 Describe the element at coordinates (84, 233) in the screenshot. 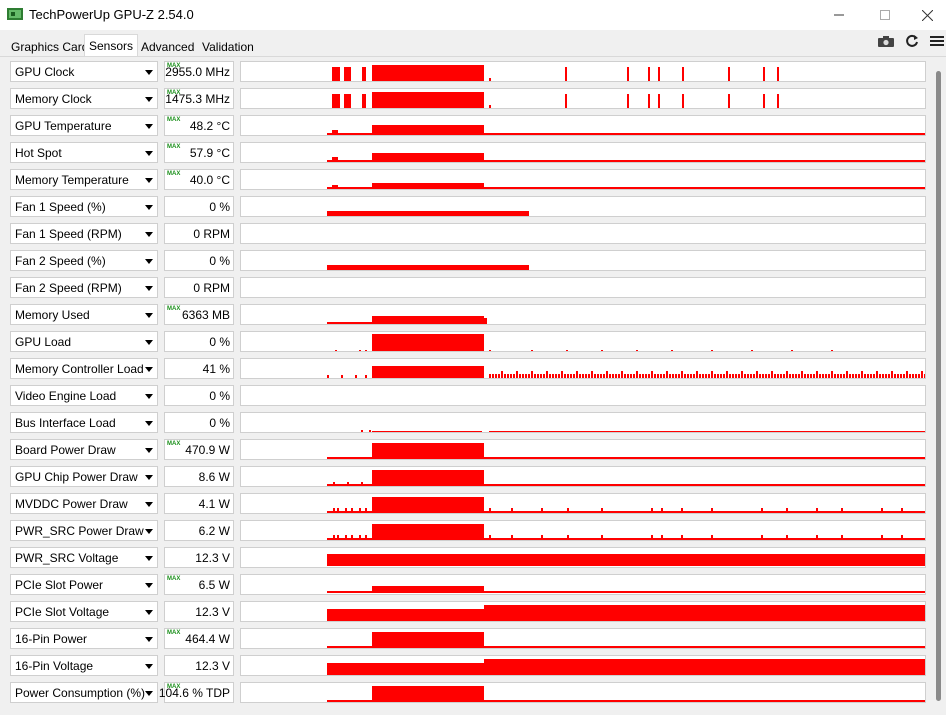

I see `sensor-select: Fan 1 Speed (RPM)` at that location.